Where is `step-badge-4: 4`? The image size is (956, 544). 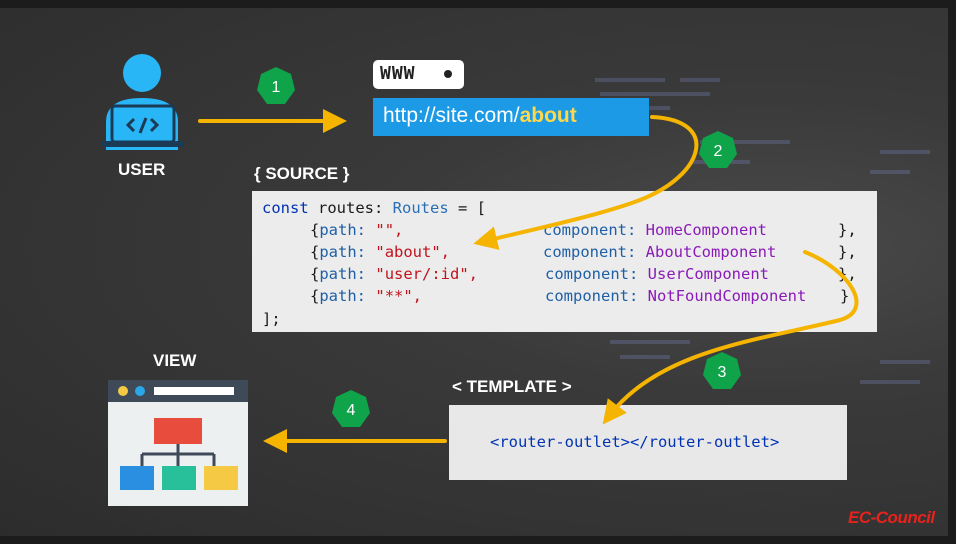
step-badge-4: 4 is located at coordinates (351, 408).